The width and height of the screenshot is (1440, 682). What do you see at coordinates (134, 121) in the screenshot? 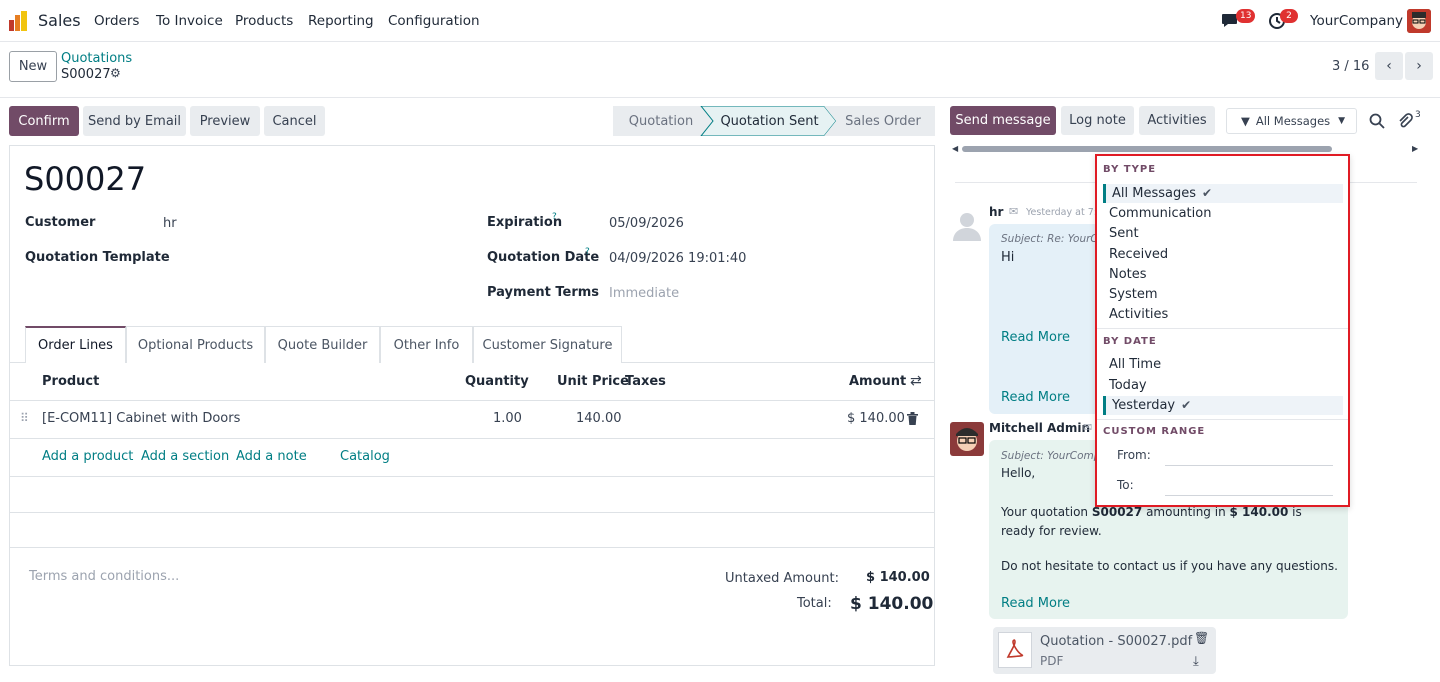
I see `send-by-email-button: Send by Email` at bounding box center [134, 121].